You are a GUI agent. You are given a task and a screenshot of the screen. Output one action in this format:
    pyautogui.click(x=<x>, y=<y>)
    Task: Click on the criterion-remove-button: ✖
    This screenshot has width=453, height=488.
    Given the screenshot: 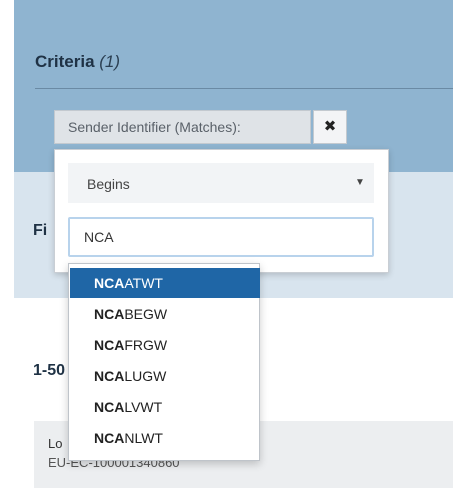 What is the action you would take?
    pyautogui.click(x=330, y=127)
    